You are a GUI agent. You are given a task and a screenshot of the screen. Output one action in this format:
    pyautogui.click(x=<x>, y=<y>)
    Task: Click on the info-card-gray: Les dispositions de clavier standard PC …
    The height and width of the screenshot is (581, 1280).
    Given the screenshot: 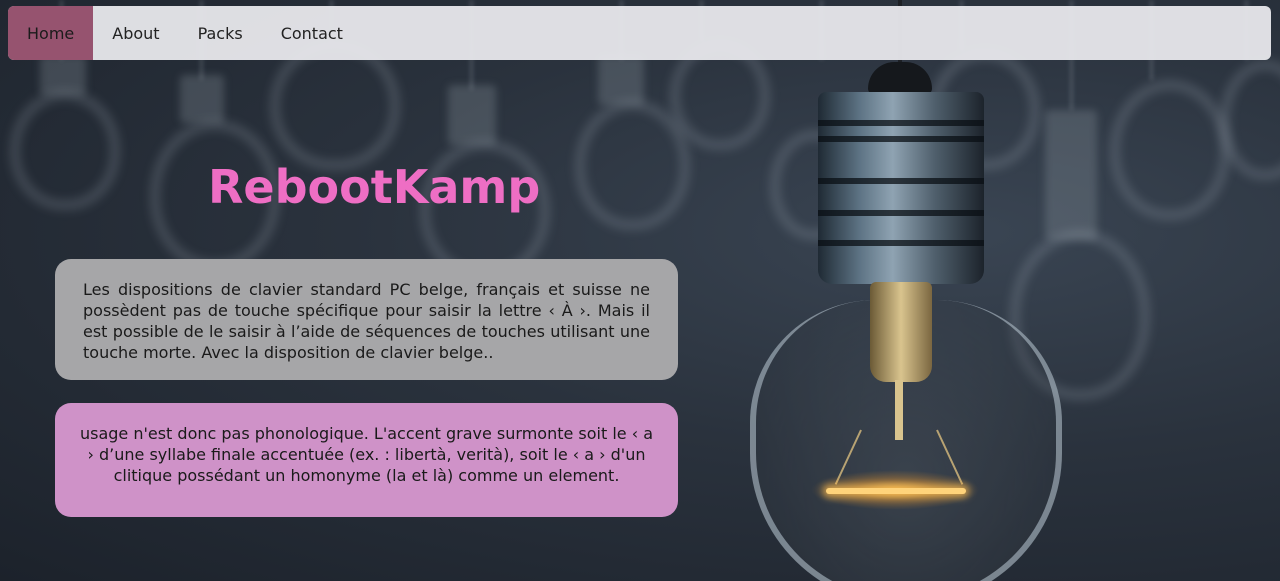 What is the action you would take?
    pyautogui.click(x=366, y=319)
    